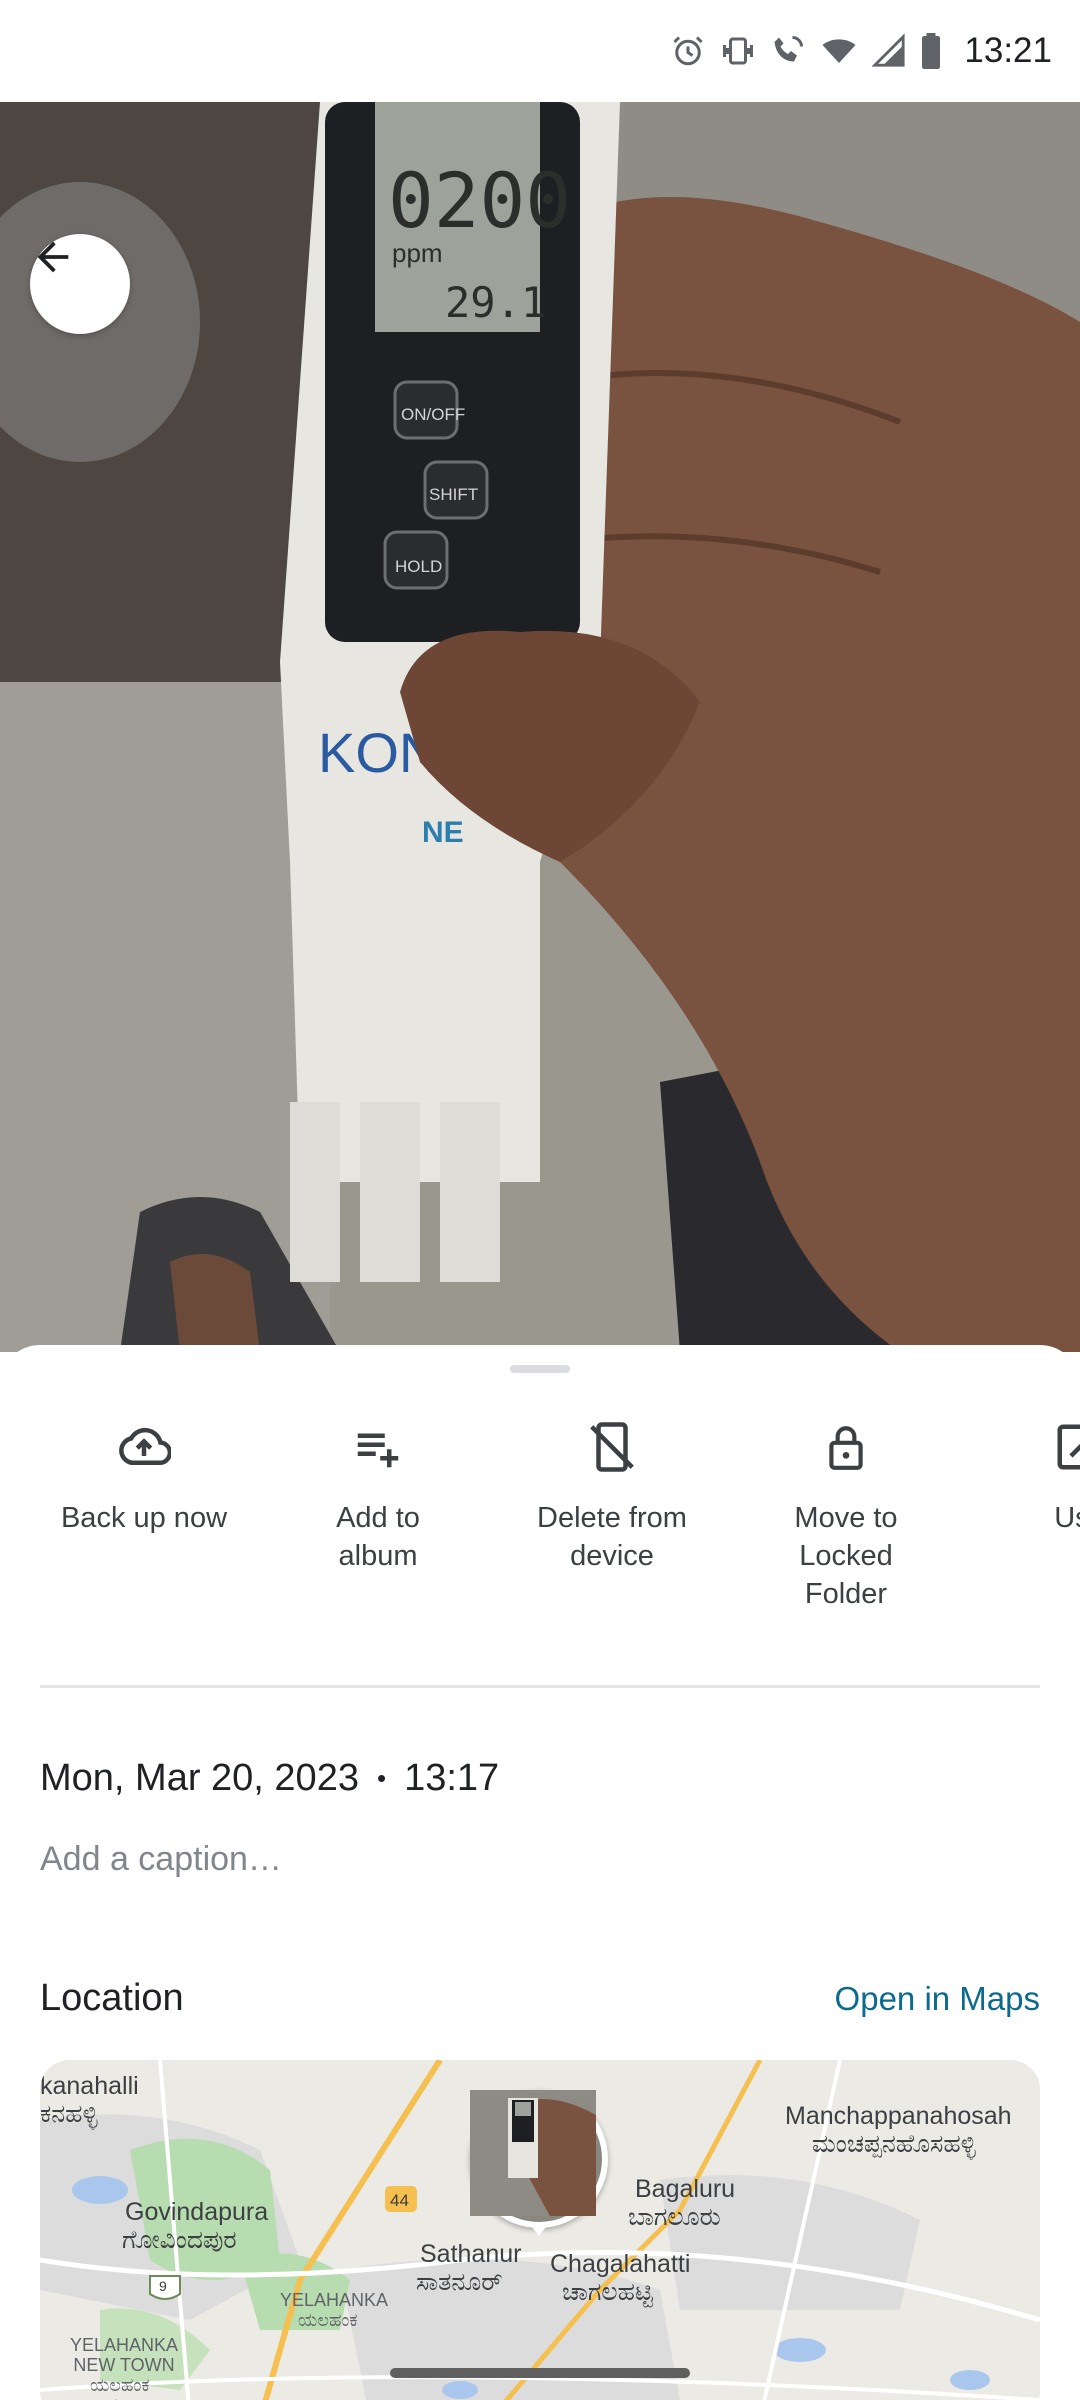 This screenshot has height=2400, width=1080. Describe the element at coordinates (53, 257) in the screenshot. I see `arrow-back-icon` at that location.